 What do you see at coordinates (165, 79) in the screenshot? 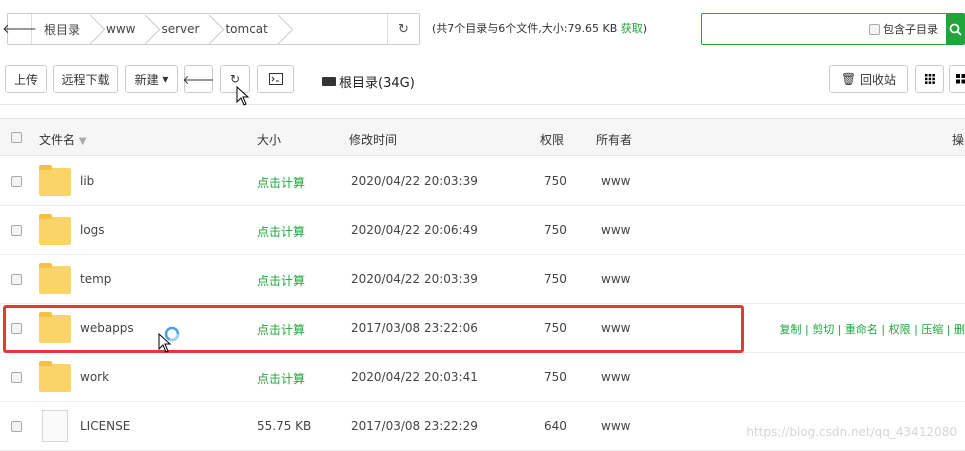
I see `caret-down-icon: ▾` at bounding box center [165, 79].